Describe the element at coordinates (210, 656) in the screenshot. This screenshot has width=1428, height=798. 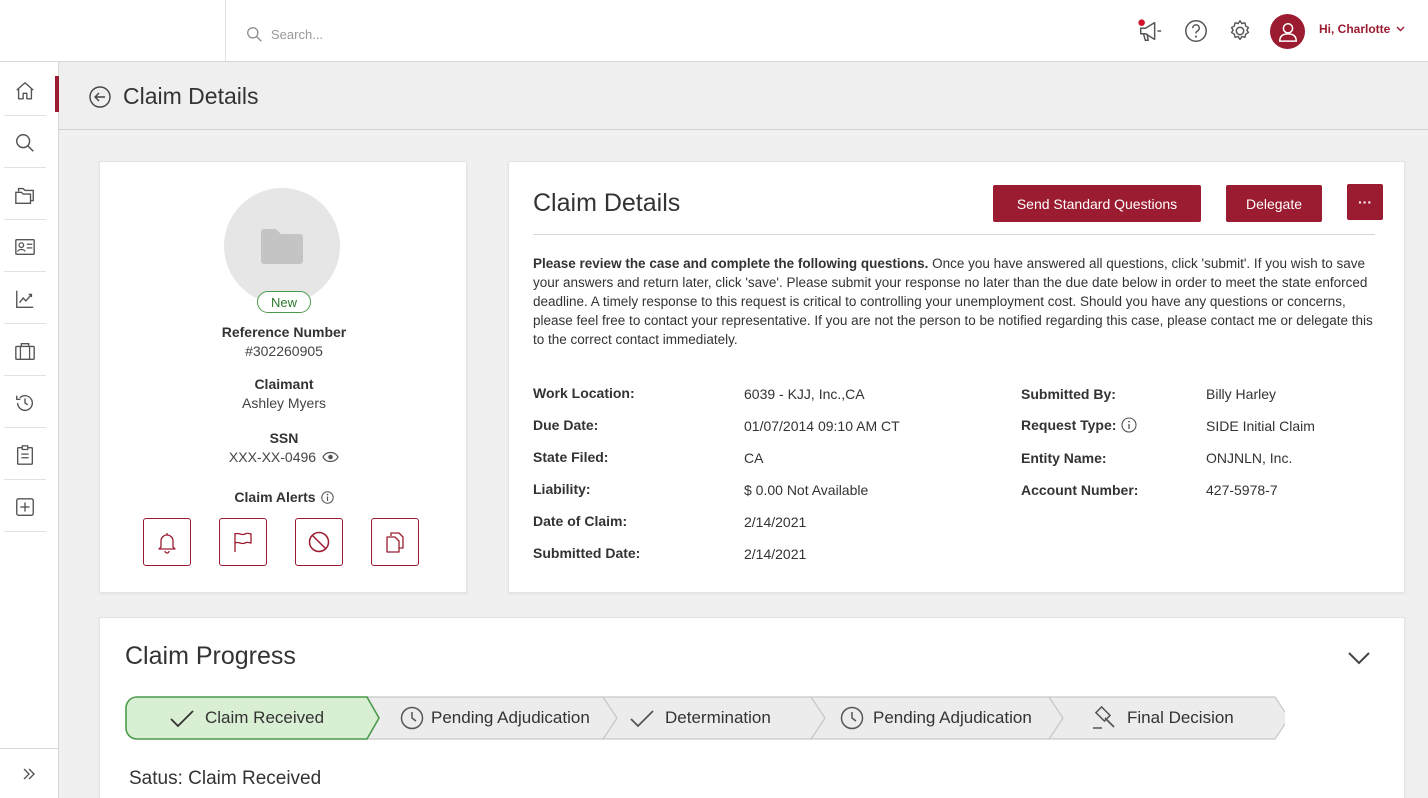
I see `claim-progress-title: Claim Progress` at that location.